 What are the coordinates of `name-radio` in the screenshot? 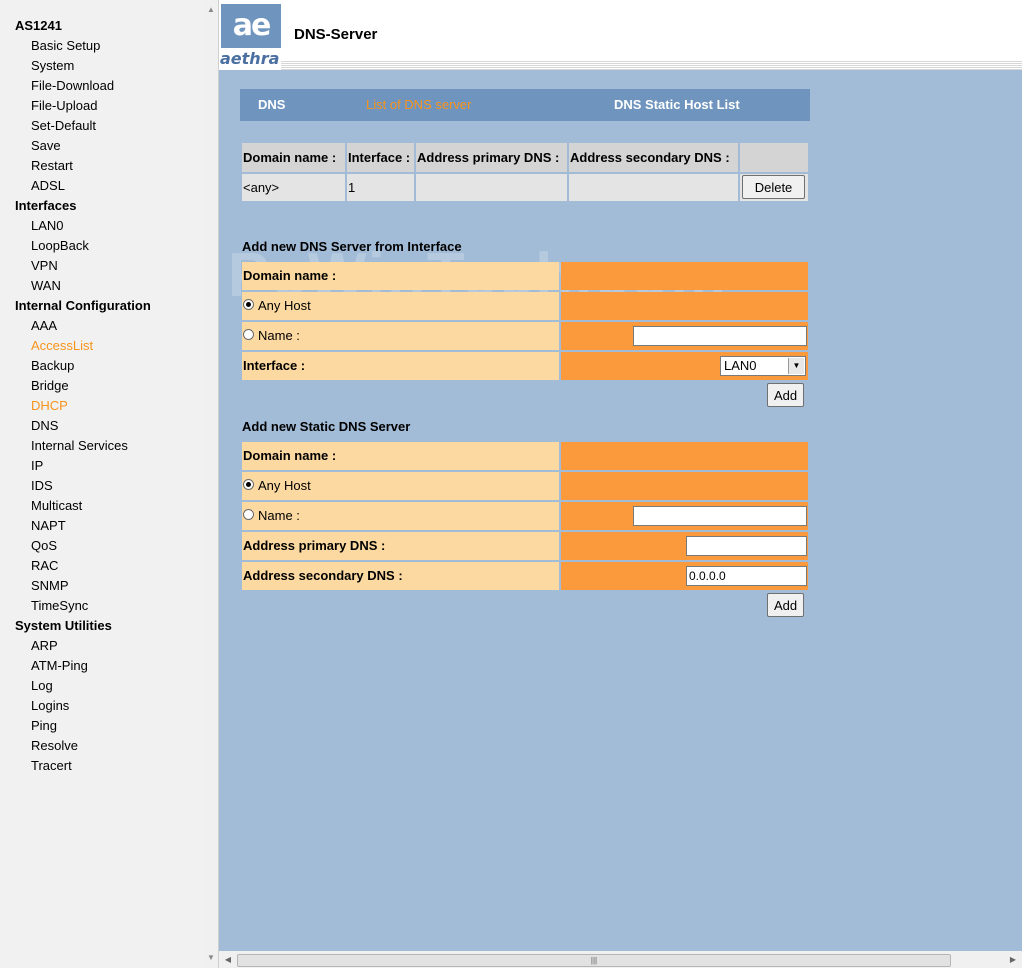 It's located at (248, 335).